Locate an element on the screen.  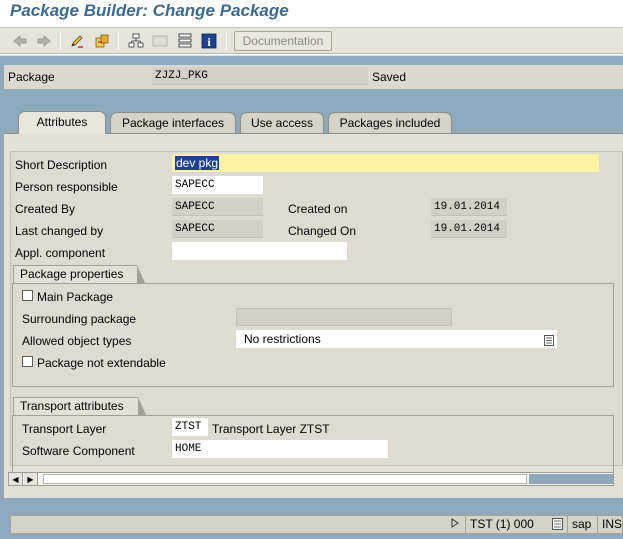
where-used-list-icon is located at coordinates (184, 41).